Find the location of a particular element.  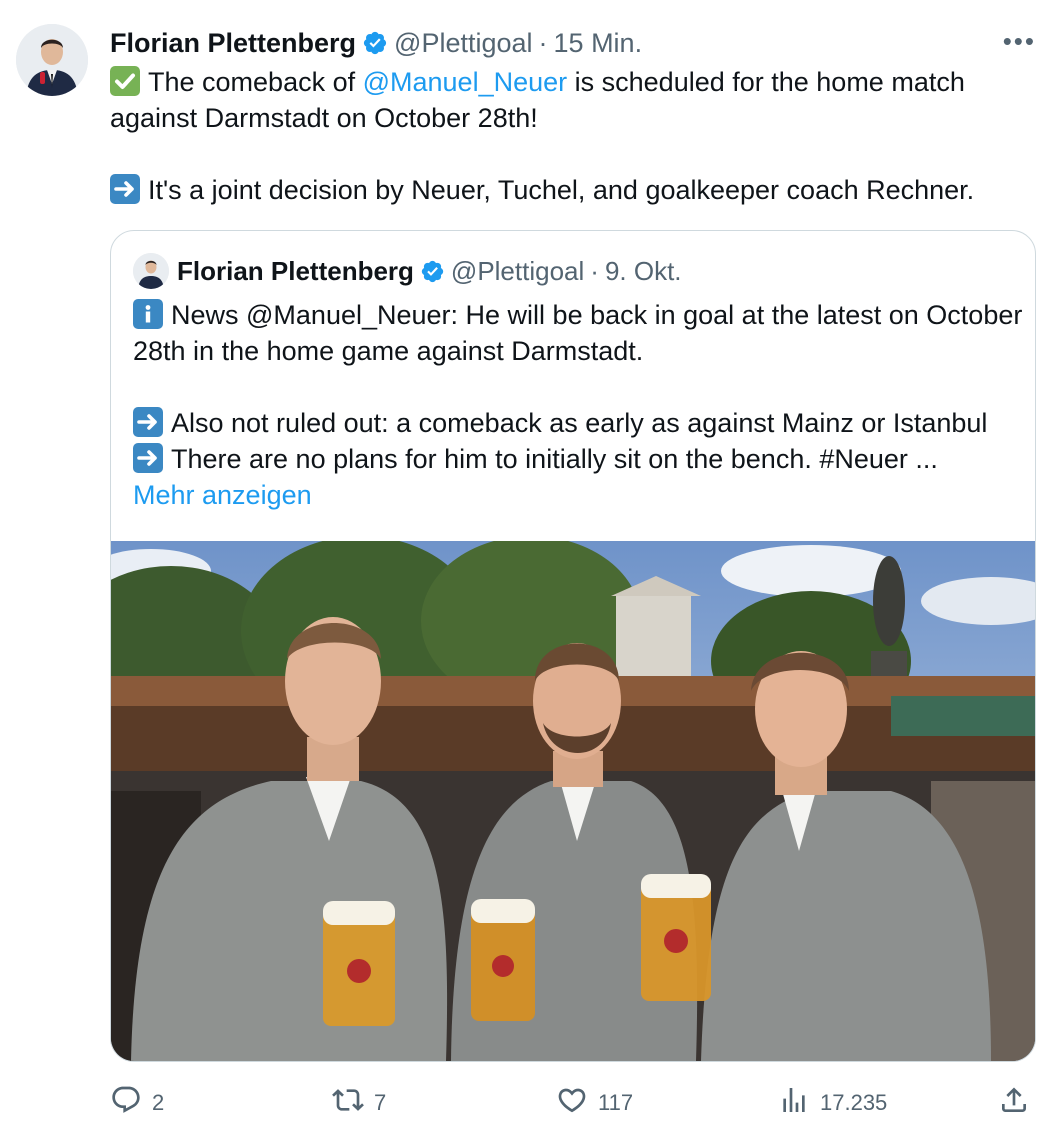

like-button: 117 is located at coordinates (594, 1103).